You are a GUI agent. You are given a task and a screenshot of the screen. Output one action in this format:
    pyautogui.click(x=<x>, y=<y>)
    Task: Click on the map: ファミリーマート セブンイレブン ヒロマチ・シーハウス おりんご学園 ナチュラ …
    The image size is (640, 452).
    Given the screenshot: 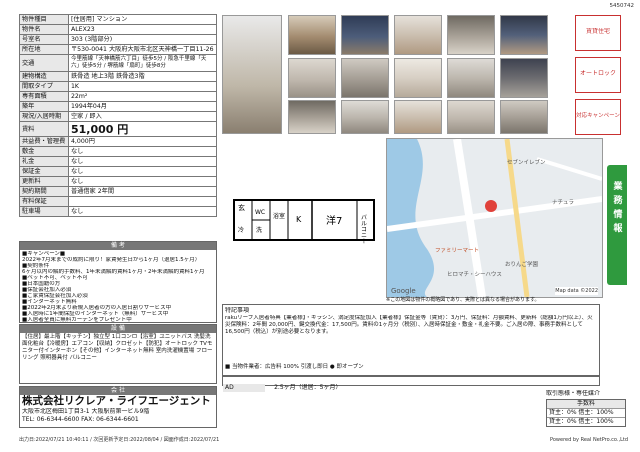 What is the action you would take?
    pyautogui.click(x=494, y=218)
    